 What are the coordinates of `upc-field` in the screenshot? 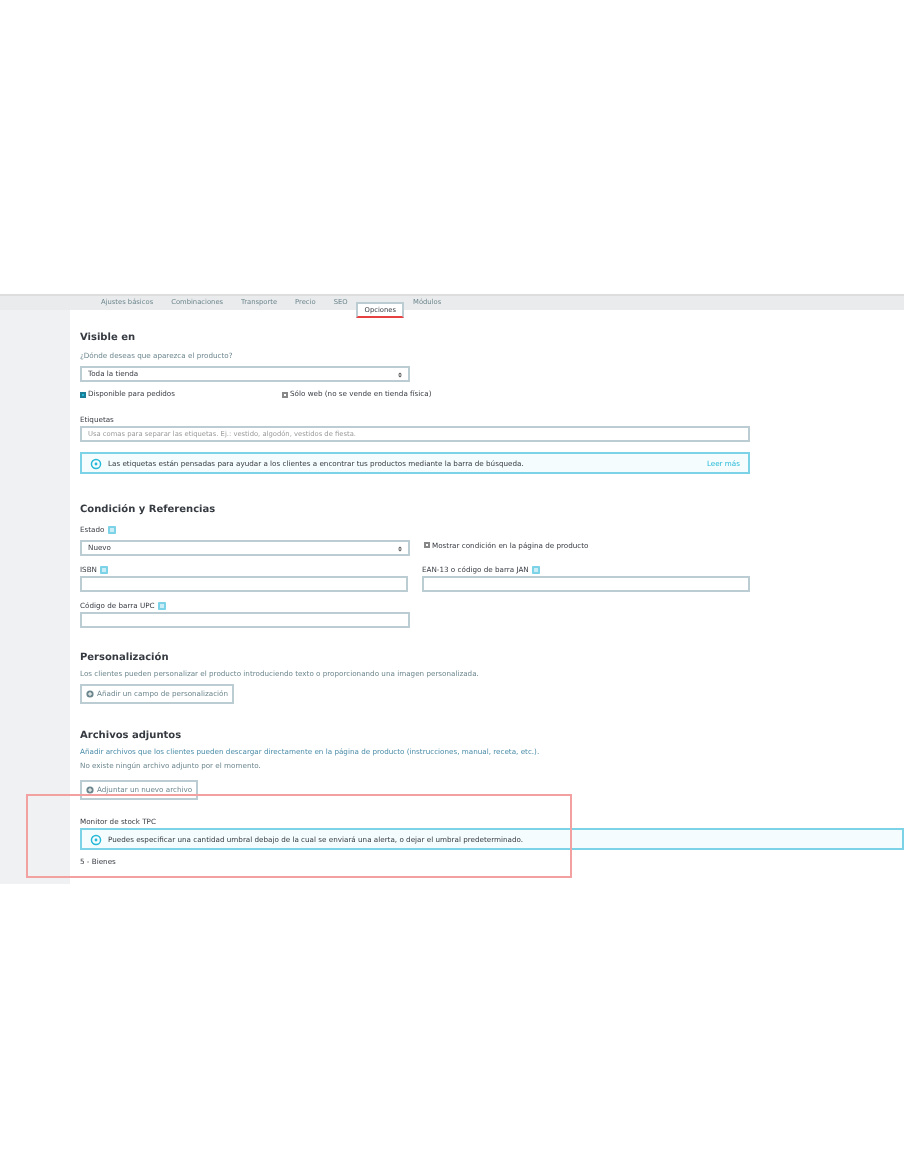 It's located at (245, 620).